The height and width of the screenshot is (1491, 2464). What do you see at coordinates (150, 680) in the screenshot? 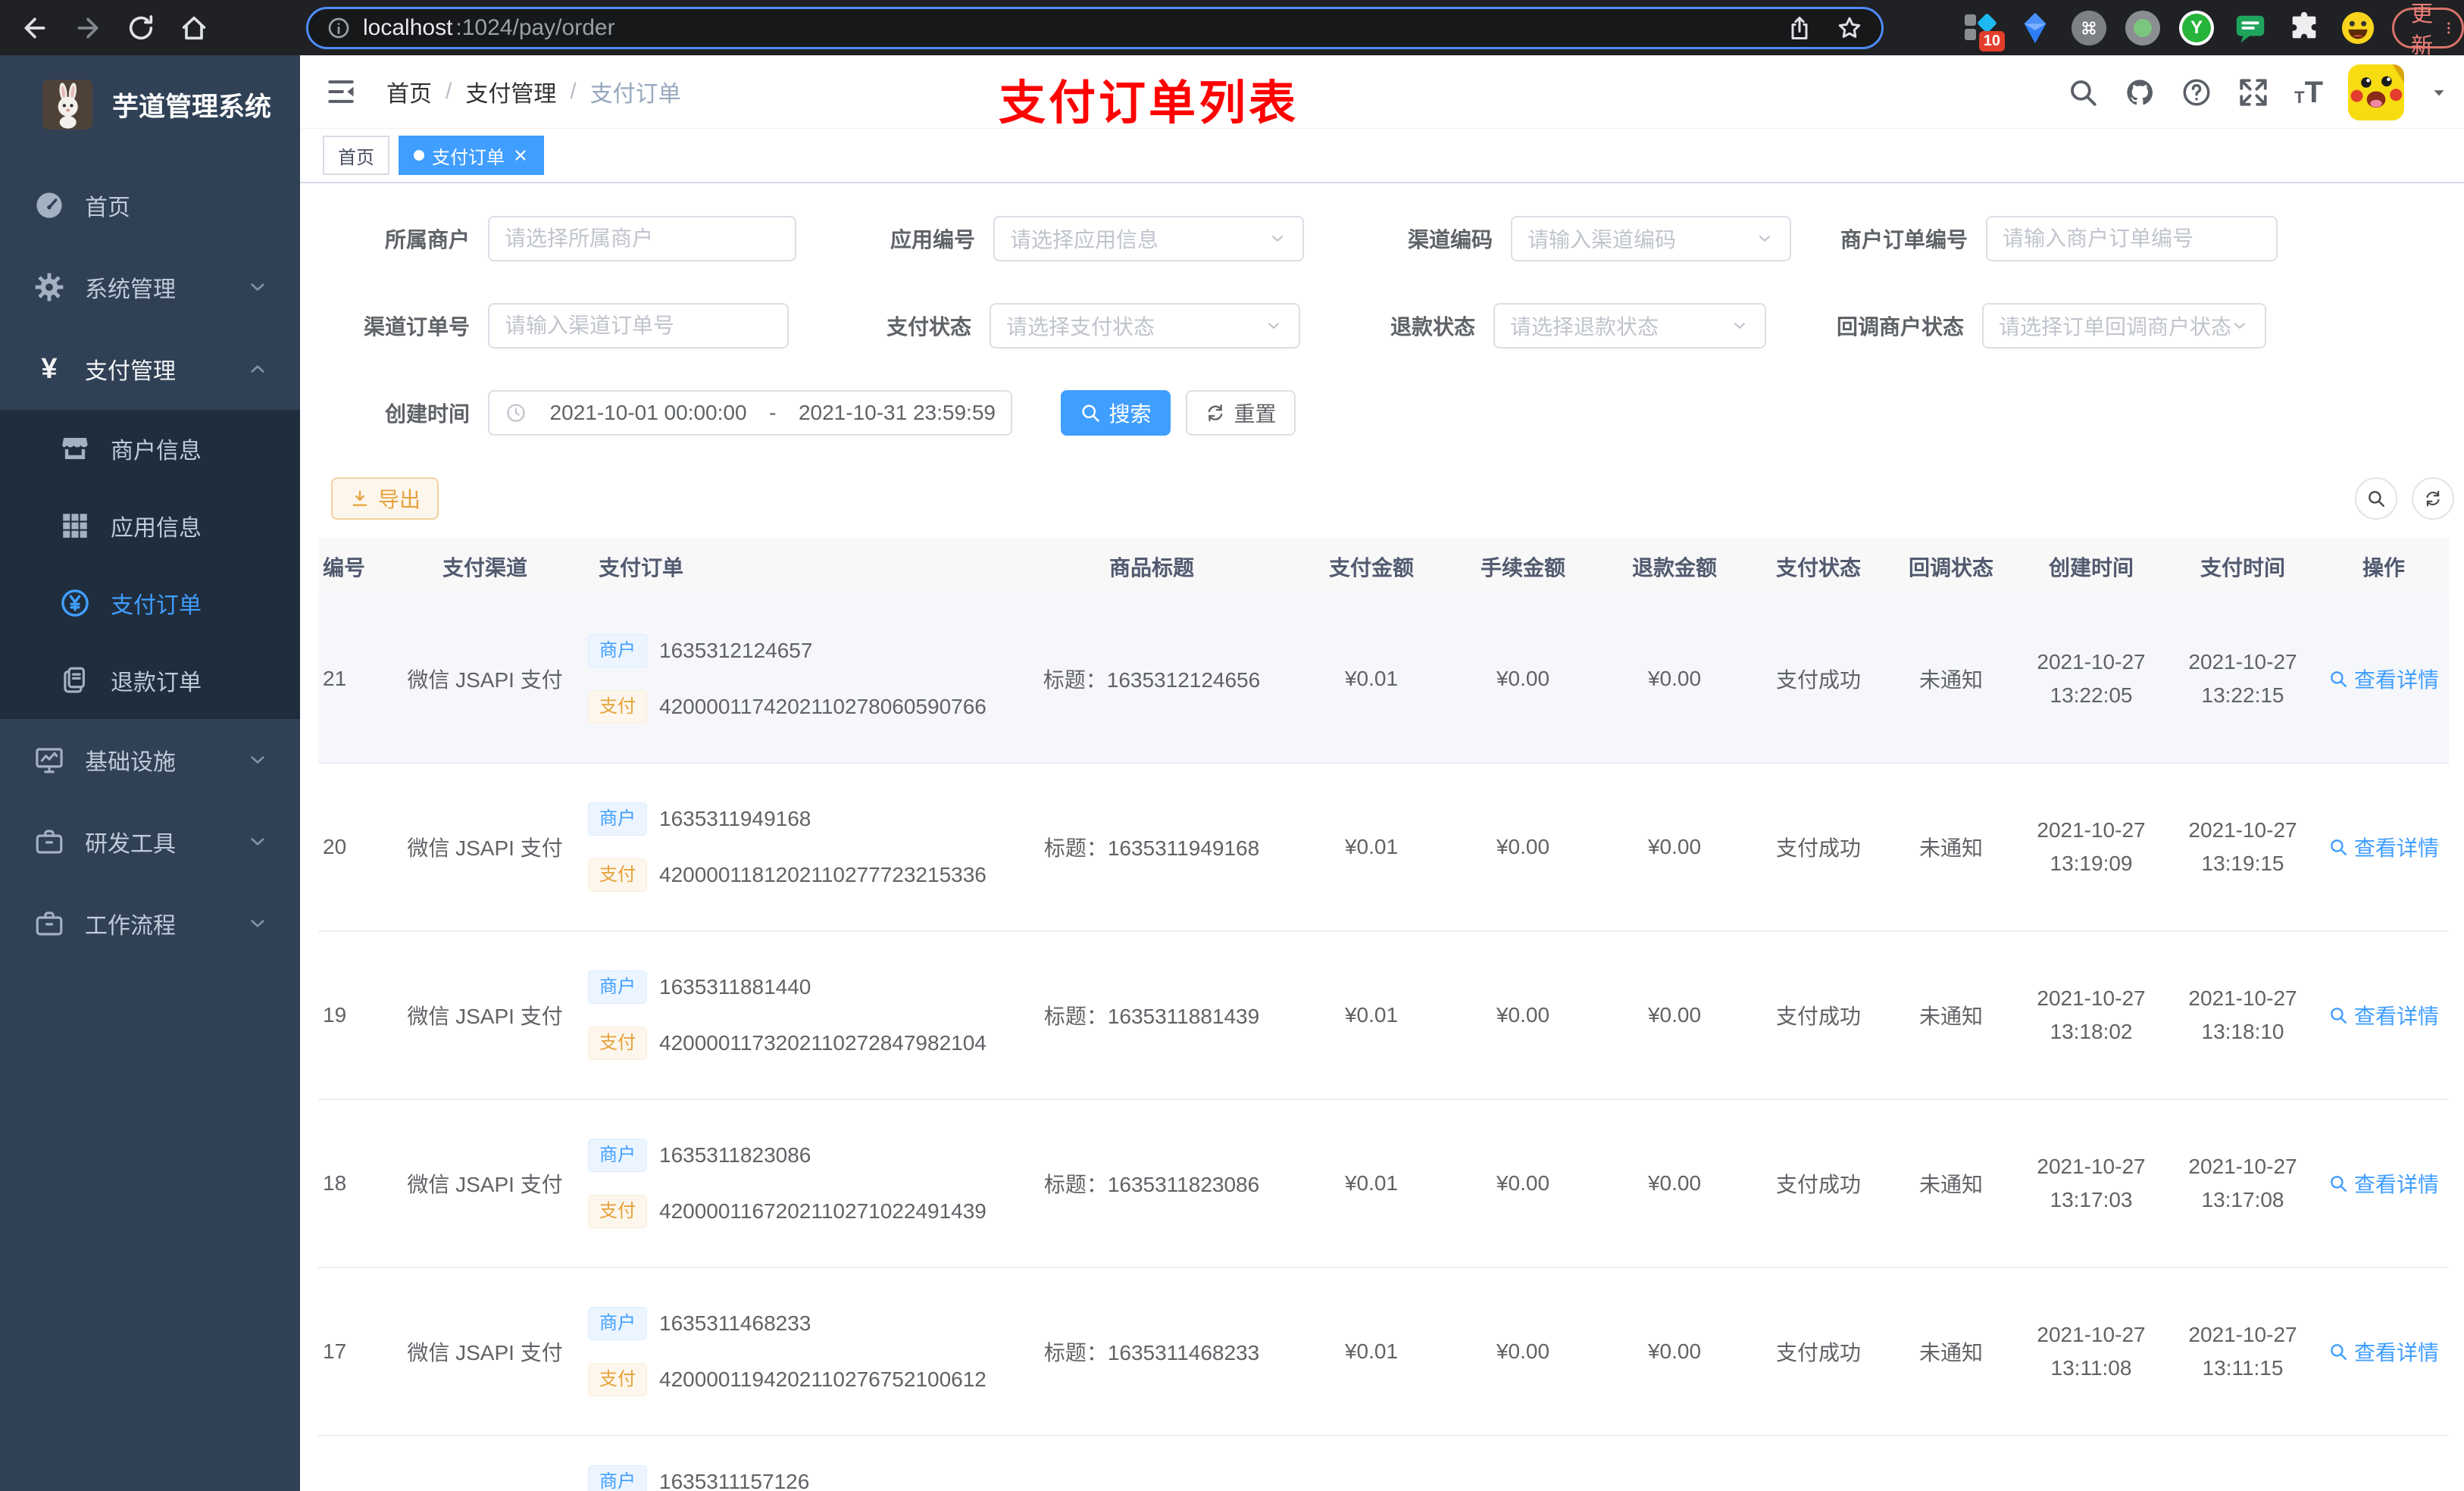
I see `sidebar-item-refund-order: 退款订单` at bounding box center [150, 680].